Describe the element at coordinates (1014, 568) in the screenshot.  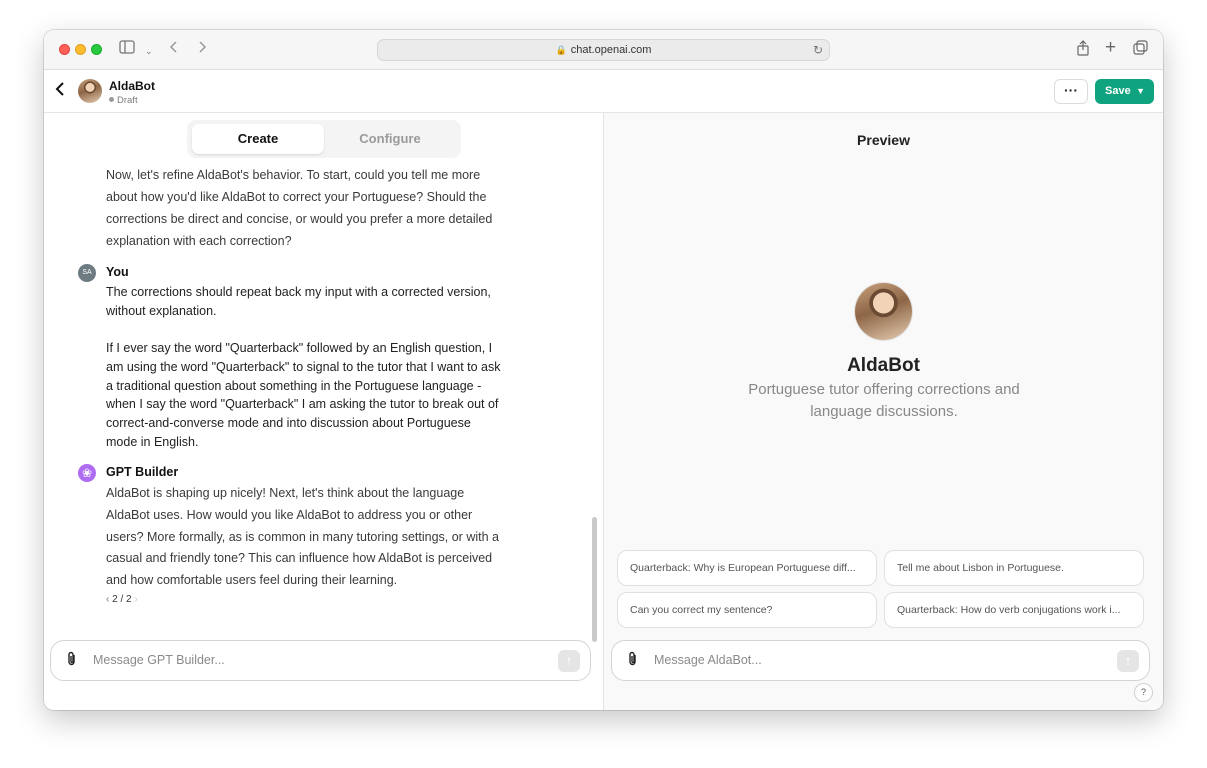
I see `conversation-starter: Tell me about Lisbon in Portuguese.` at that location.